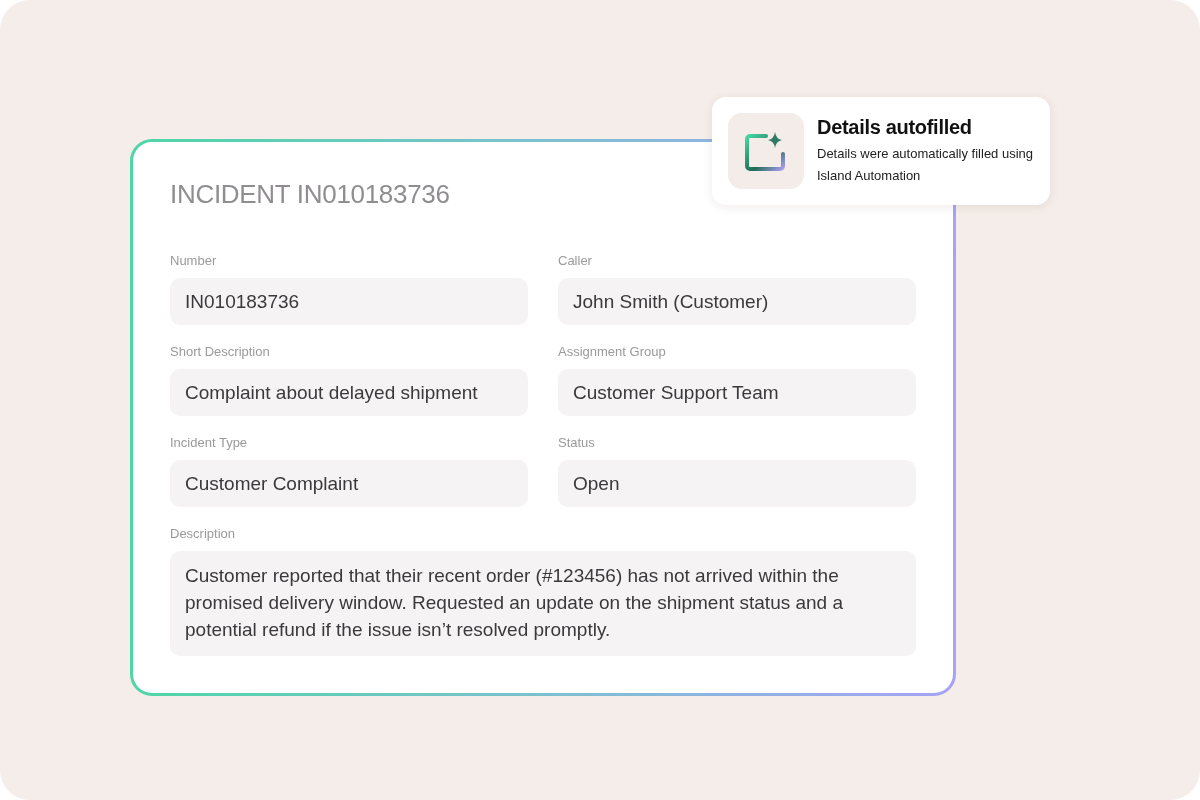 The width and height of the screenshot is (1200, 800). What do you see at coordinates (310, 194) in the screenshot?
I see `incident-title: INCIDENT IN010183736` at bounding box center [310, 194].